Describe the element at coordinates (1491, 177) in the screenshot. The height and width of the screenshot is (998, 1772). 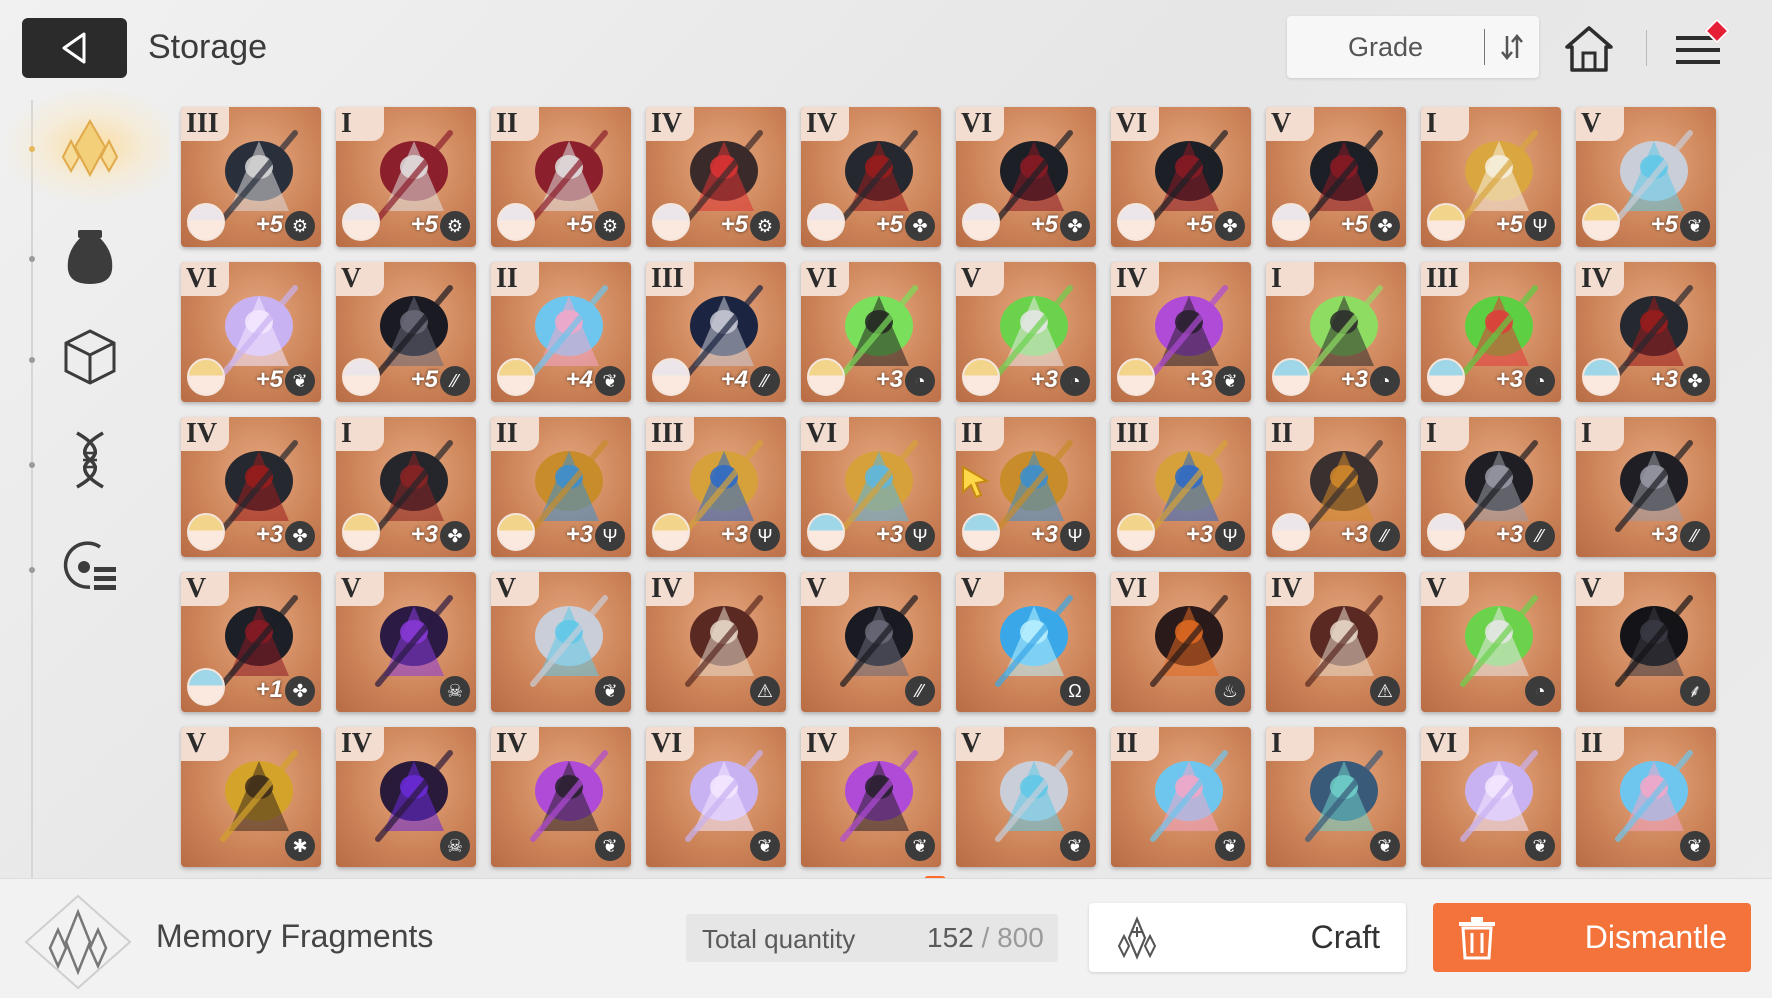
I see `item-card: I +5 Ψ` at that location.